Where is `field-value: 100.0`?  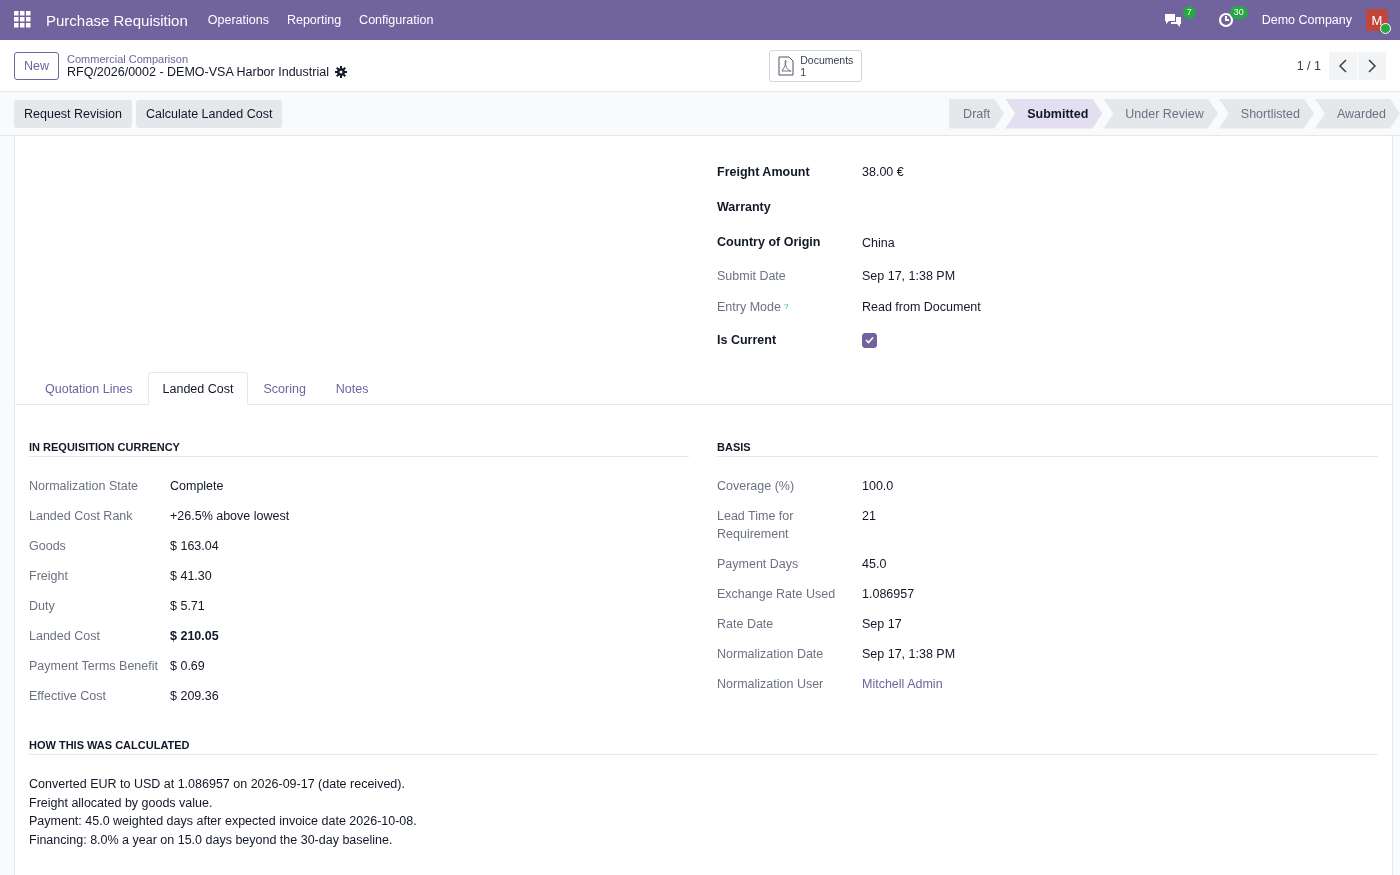
field-value: 100.0 is located at coordinates (878, 486).